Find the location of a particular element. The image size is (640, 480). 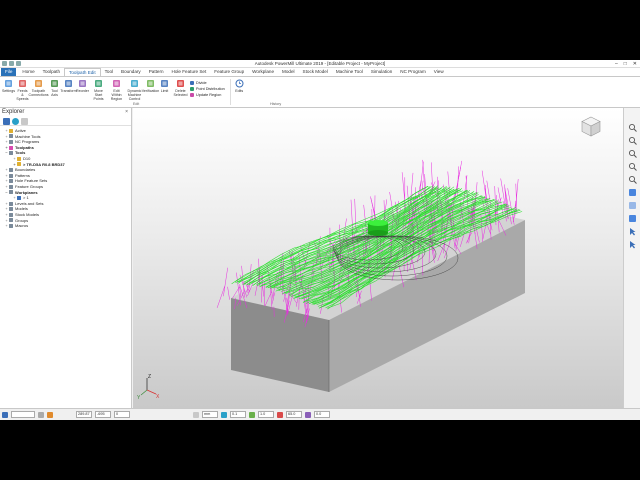

rotate-icon is located at coordinates (632, 140).